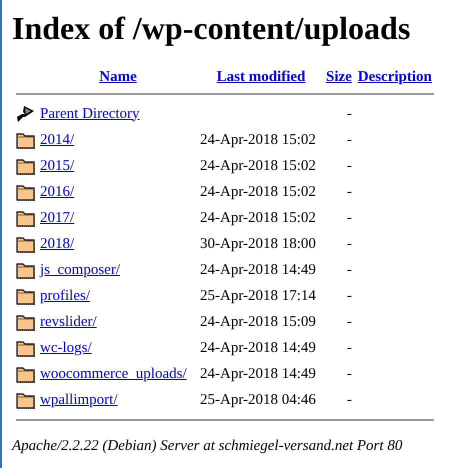 Image resolution: width=452 pixels, height=472 pixels. Describe the element at coordinates (57, 218) in the screenshot. I see `directory-link: 2017/` at that location.